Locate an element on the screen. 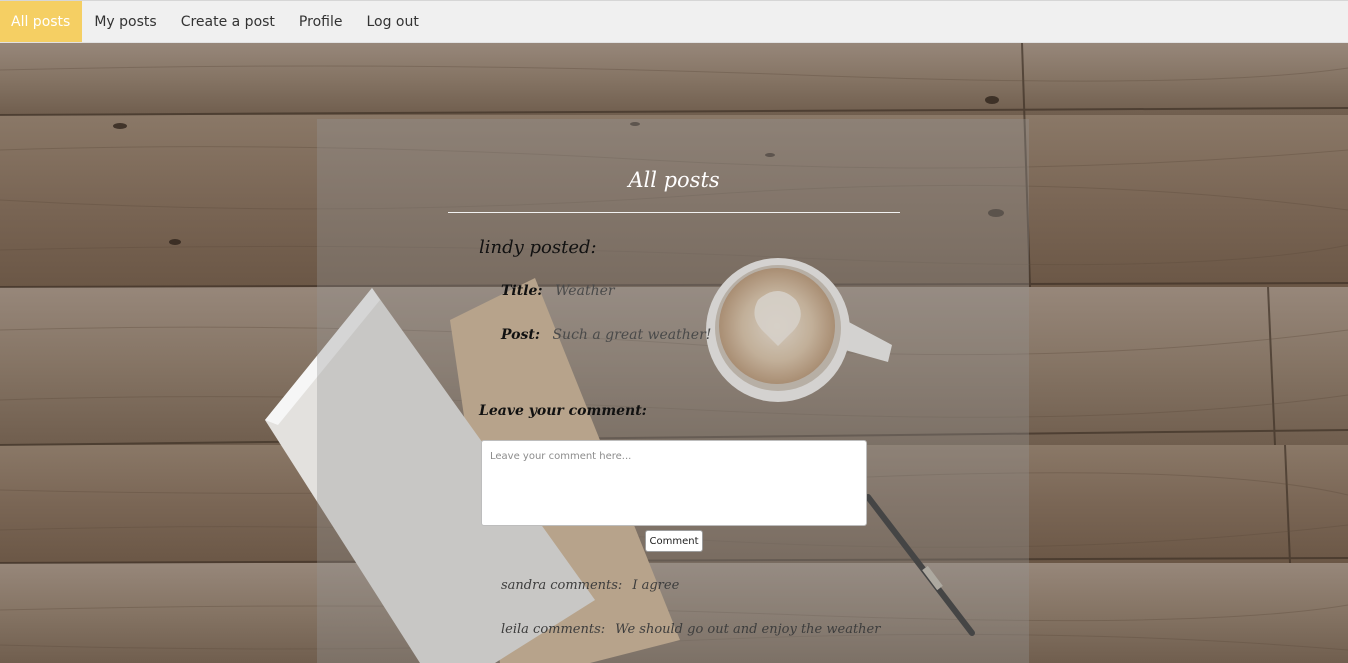 The image size is (1348, 663). comment-author: sandra comments: is located at coordinates (562, 585).